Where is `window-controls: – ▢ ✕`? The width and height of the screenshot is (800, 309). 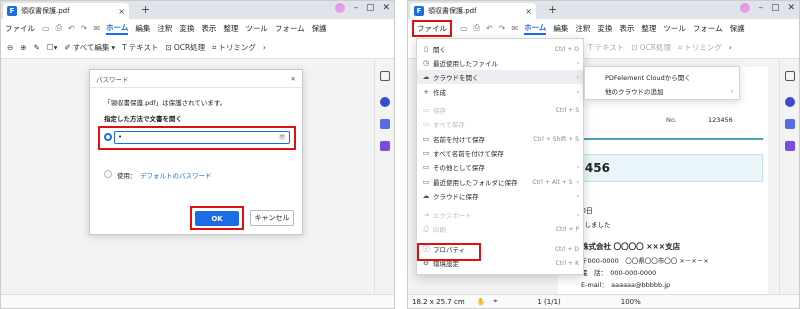 window-controls: – ▢ ✕ is located at coordinates (362, 8).